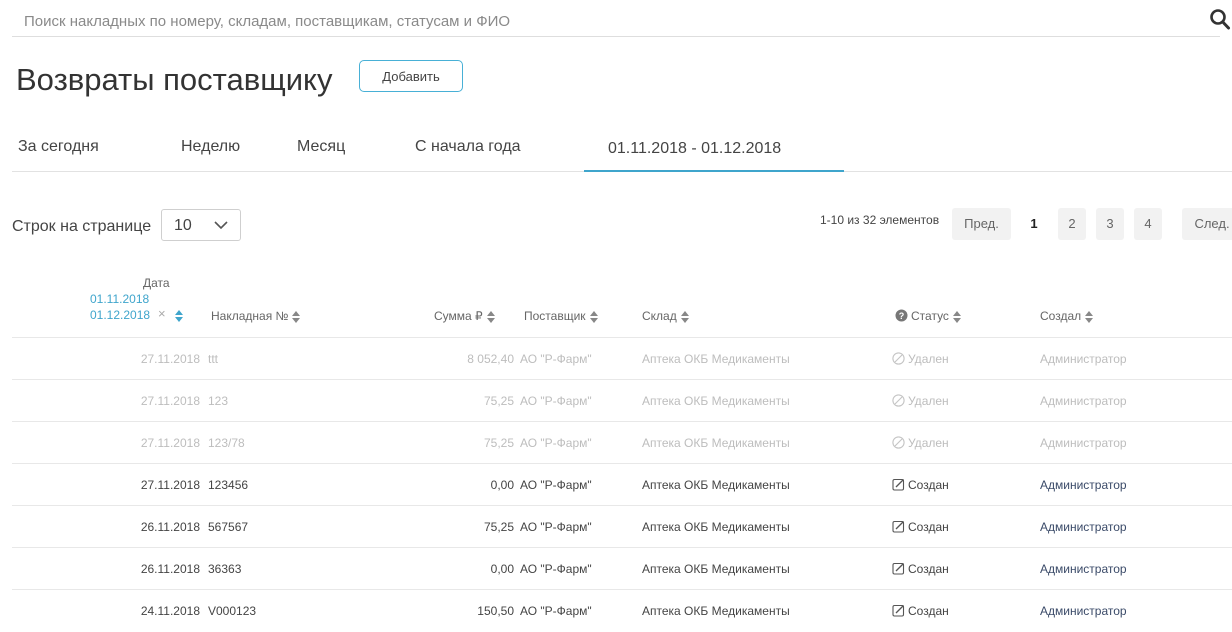 Image resolution: width=1232 pixels, height=632 pixels. What do you see at coordinates (218, 401) in the screenshot?
I see `invoice-cell: 123` at bounding box center [218, 401].